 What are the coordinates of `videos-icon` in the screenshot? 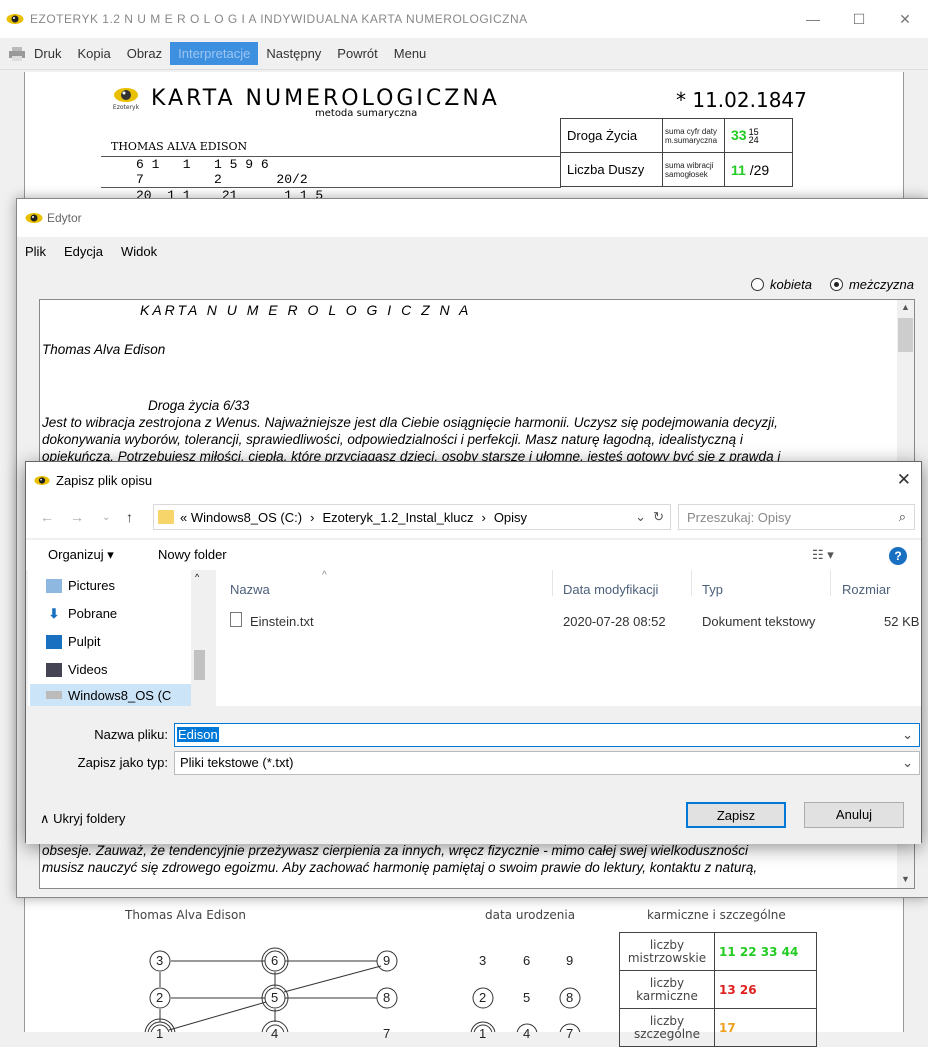 It's located at (54, 669).